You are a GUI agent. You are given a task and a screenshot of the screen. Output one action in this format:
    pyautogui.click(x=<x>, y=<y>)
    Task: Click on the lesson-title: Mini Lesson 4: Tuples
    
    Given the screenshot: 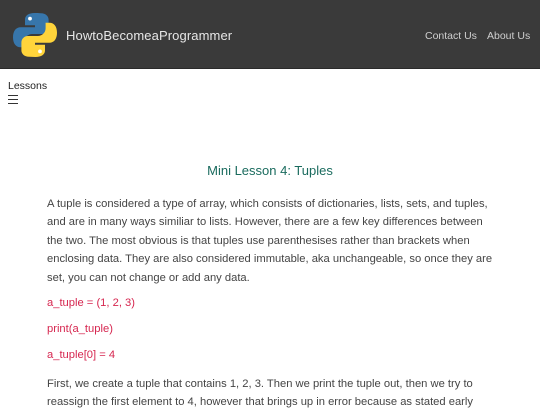 What is the action you would take?
    pyautogui.click(x=270, y=170)
    